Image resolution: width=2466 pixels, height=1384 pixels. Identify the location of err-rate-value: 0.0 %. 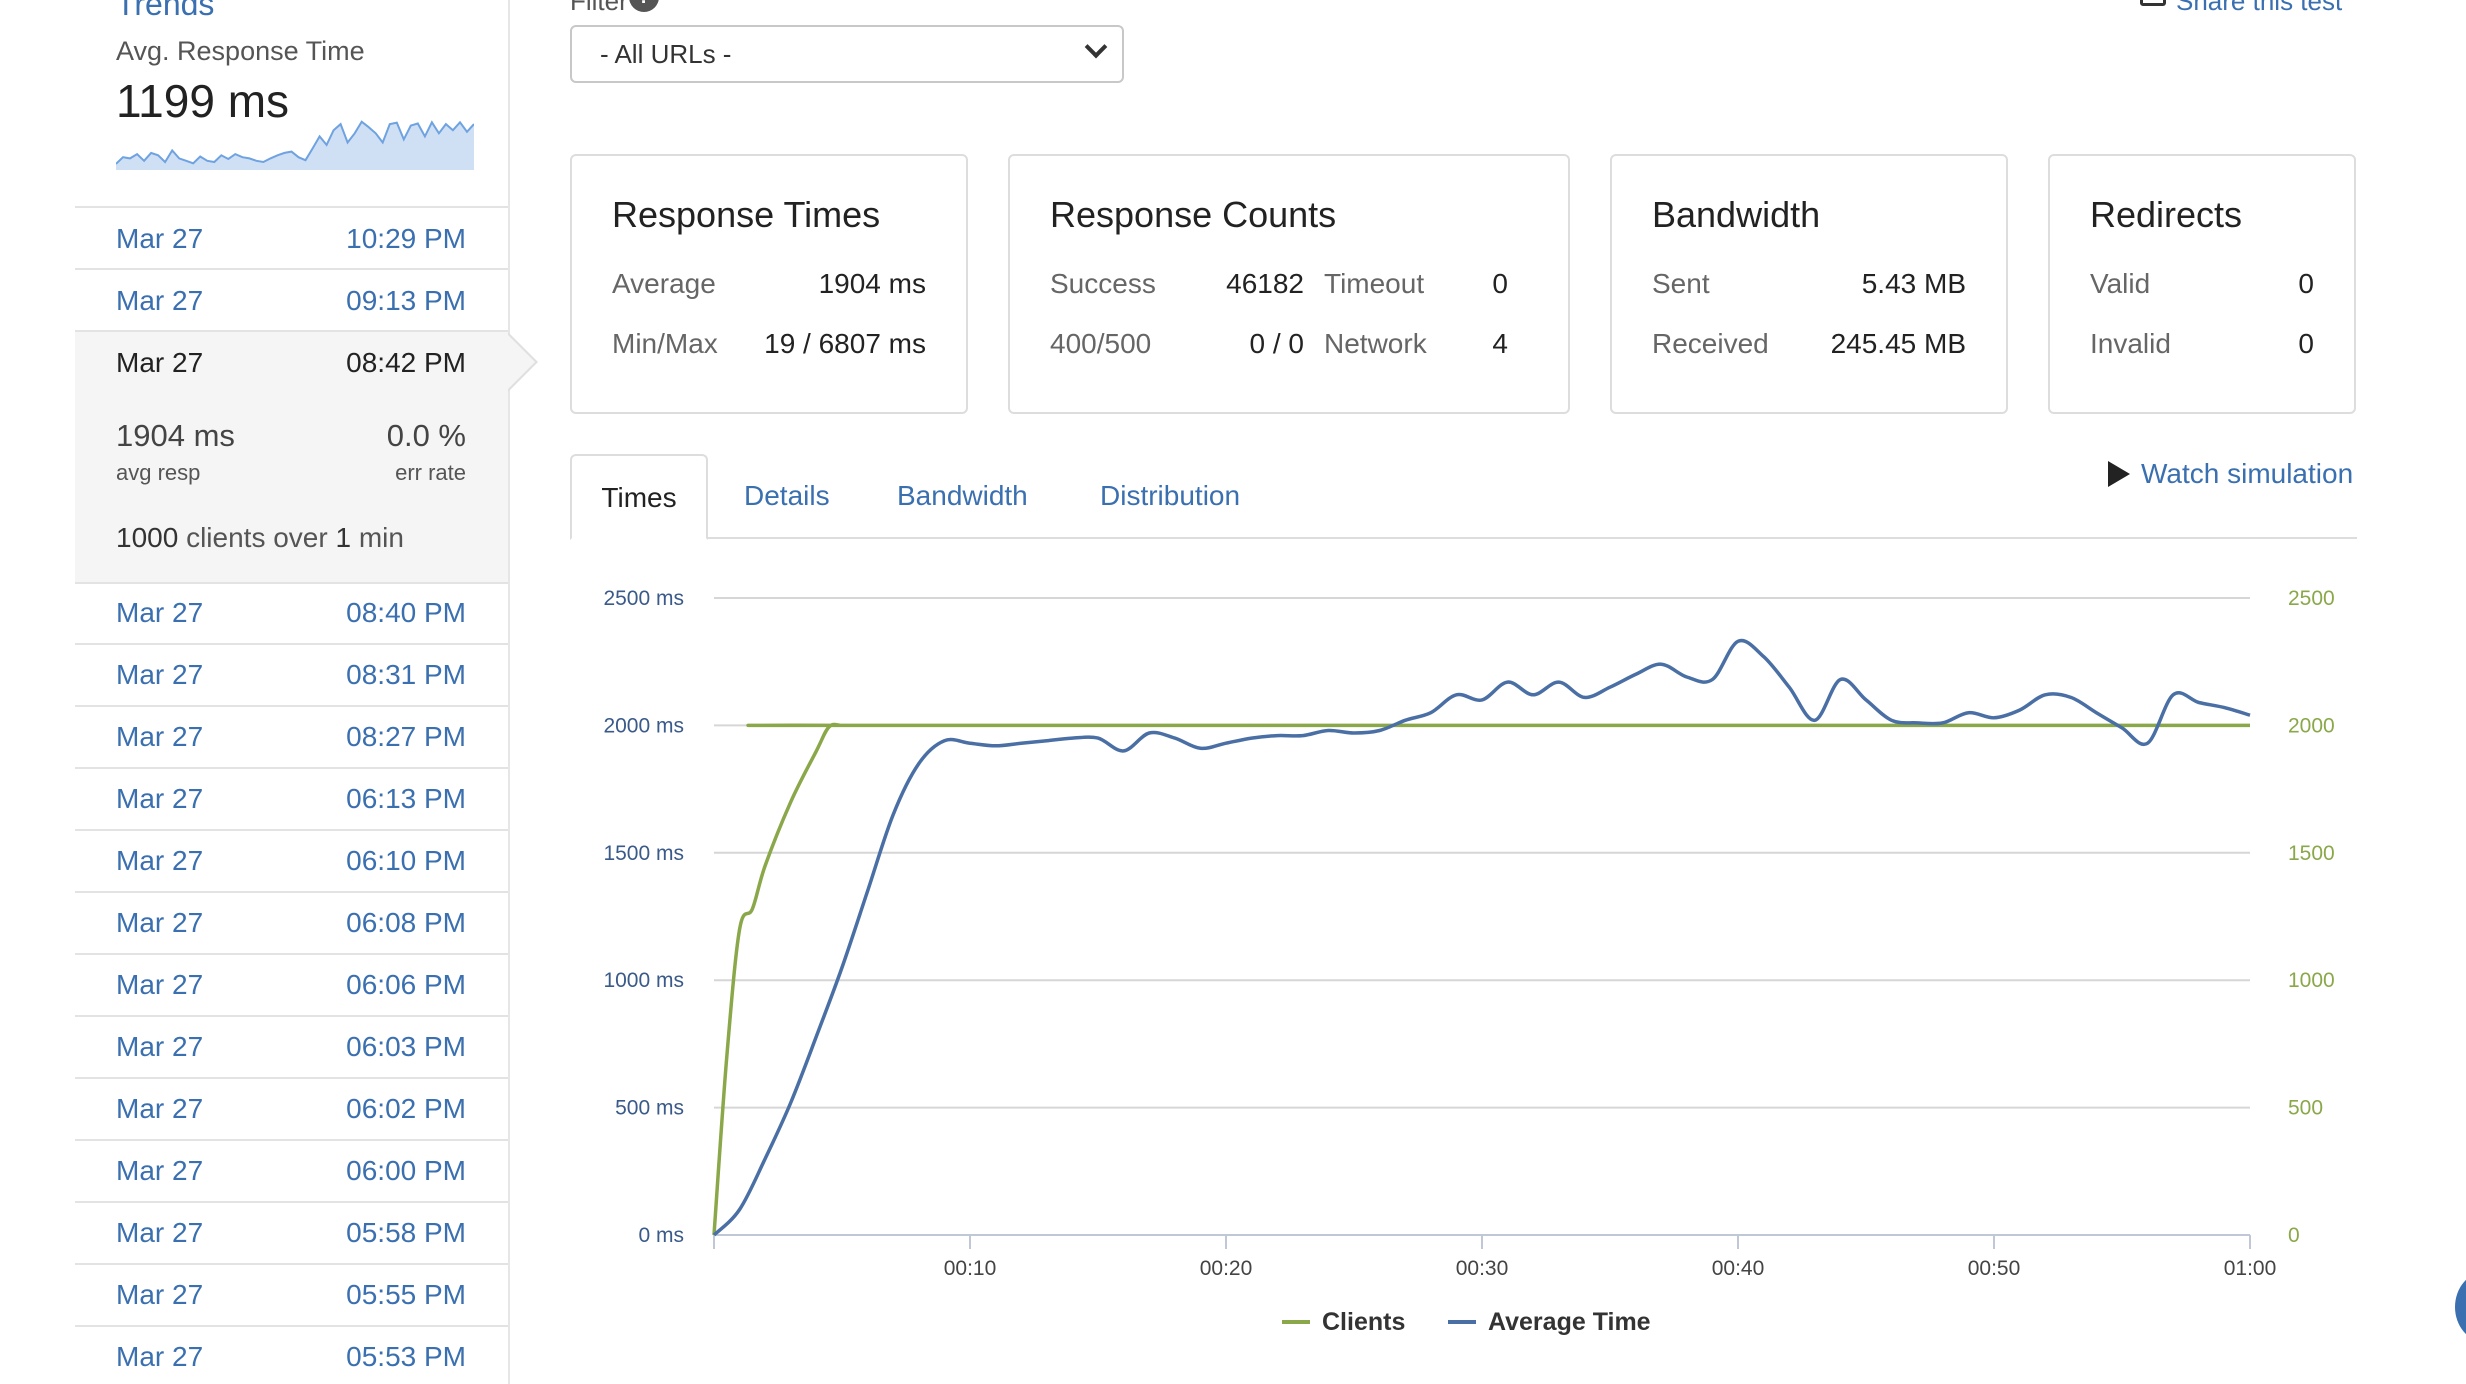
(426, 435).